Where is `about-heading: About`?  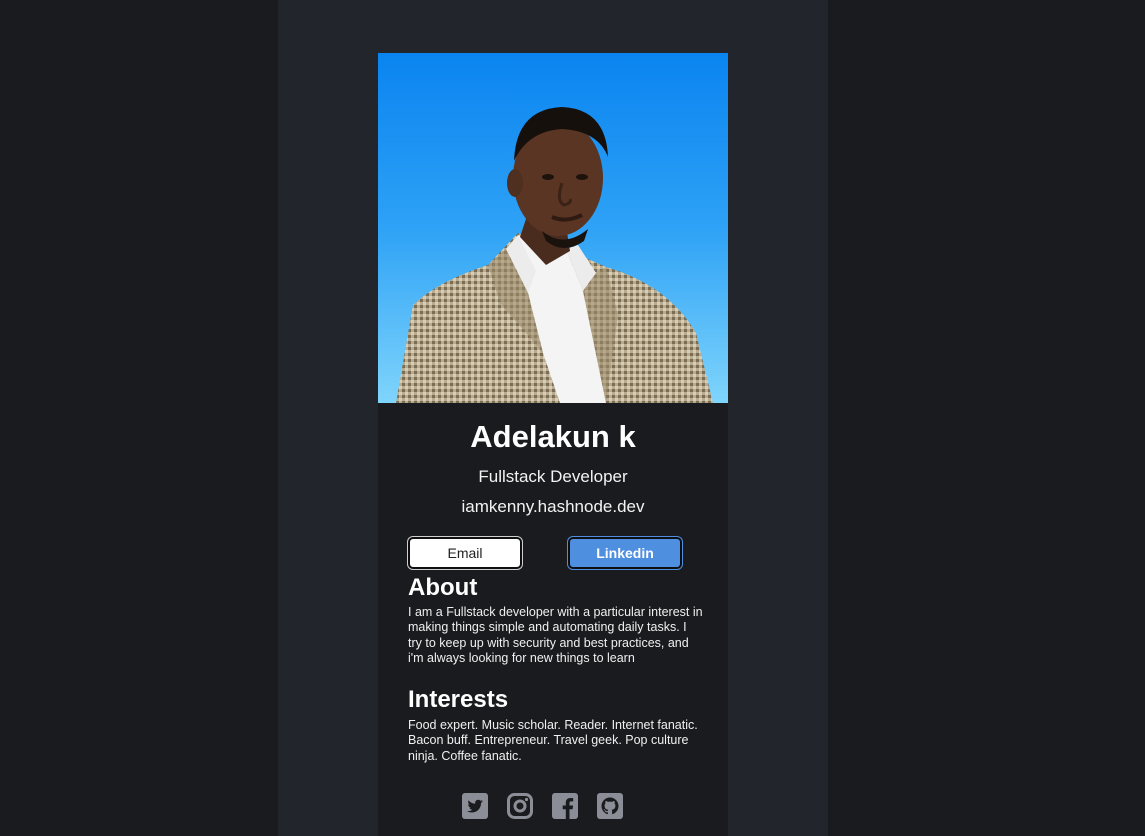 about-heading: About is located at coordinates (443, 587).